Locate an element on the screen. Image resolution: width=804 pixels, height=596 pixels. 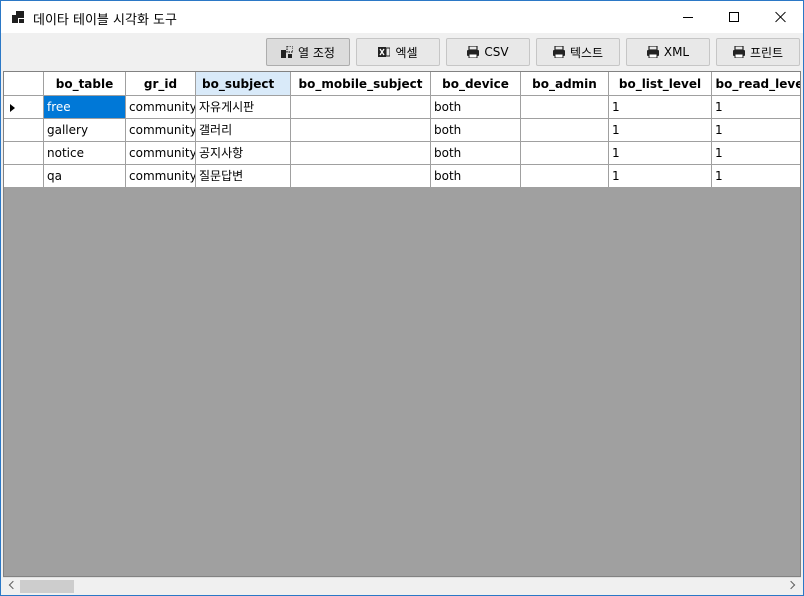
column-adjust-button: 열 조정 is located at coordinates (308, 52).